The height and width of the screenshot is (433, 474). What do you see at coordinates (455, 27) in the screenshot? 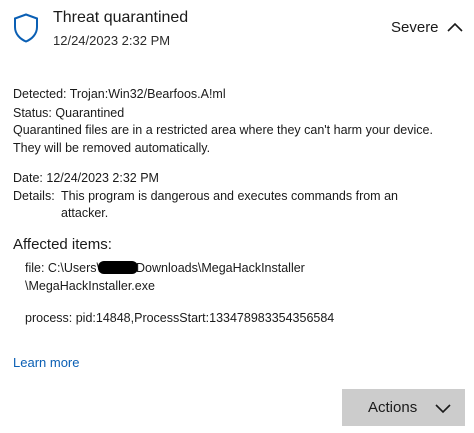
I see `chevron-up-icon` at bounding box center [455, 27].